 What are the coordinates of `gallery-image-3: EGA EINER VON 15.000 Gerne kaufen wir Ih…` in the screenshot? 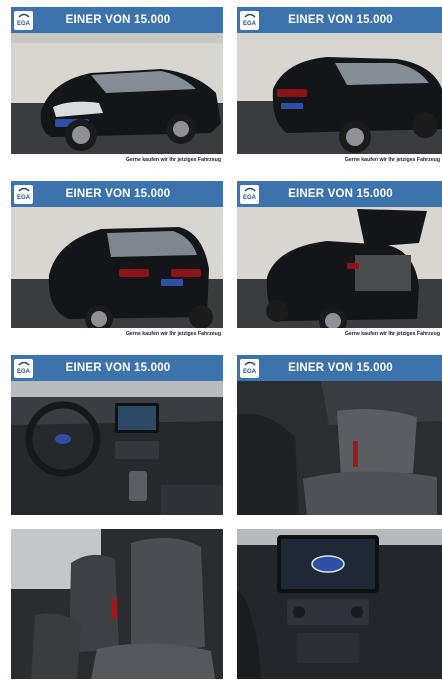 It's located at (117, 261).